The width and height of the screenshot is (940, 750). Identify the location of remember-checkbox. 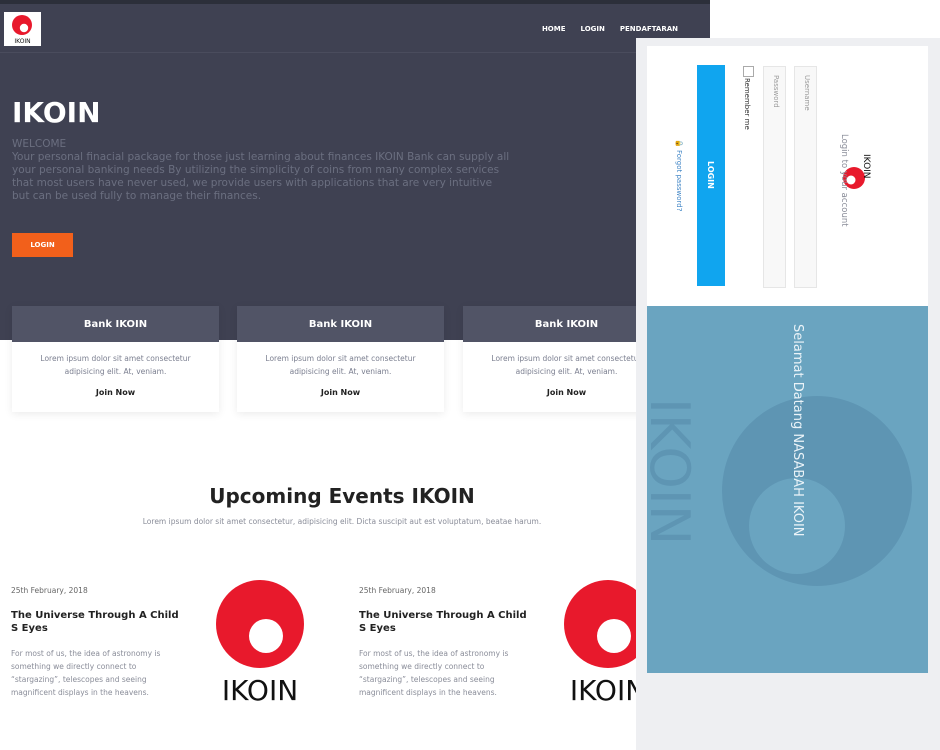
(748, 71).